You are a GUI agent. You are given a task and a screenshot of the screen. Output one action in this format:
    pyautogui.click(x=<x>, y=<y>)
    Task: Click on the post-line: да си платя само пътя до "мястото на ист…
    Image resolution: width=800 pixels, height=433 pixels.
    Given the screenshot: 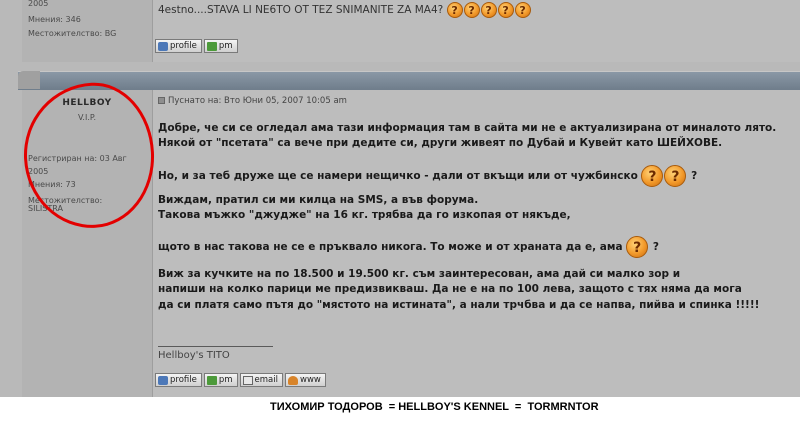 What is the action you would take?
    pyautogui.click(x=459, y=305)
    